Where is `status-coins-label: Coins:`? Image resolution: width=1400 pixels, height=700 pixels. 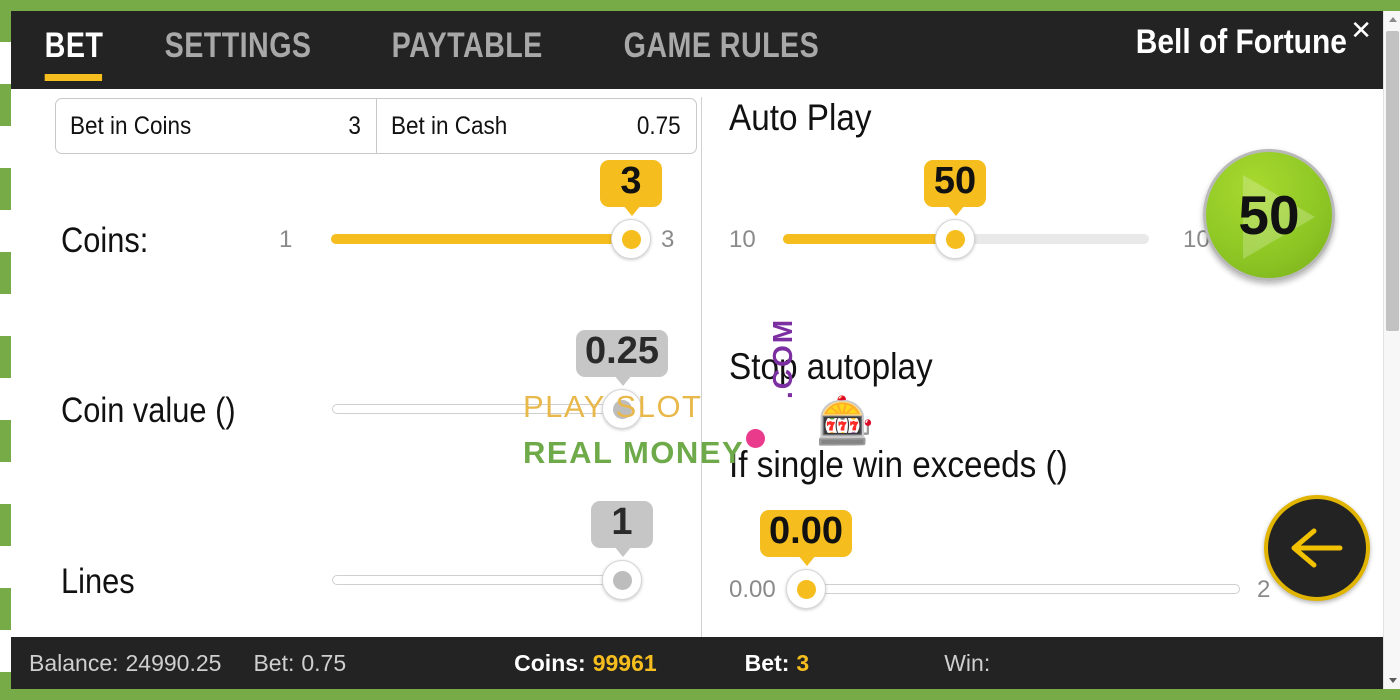 status-coins-label: Coins: is located at coordinates (550, 662).